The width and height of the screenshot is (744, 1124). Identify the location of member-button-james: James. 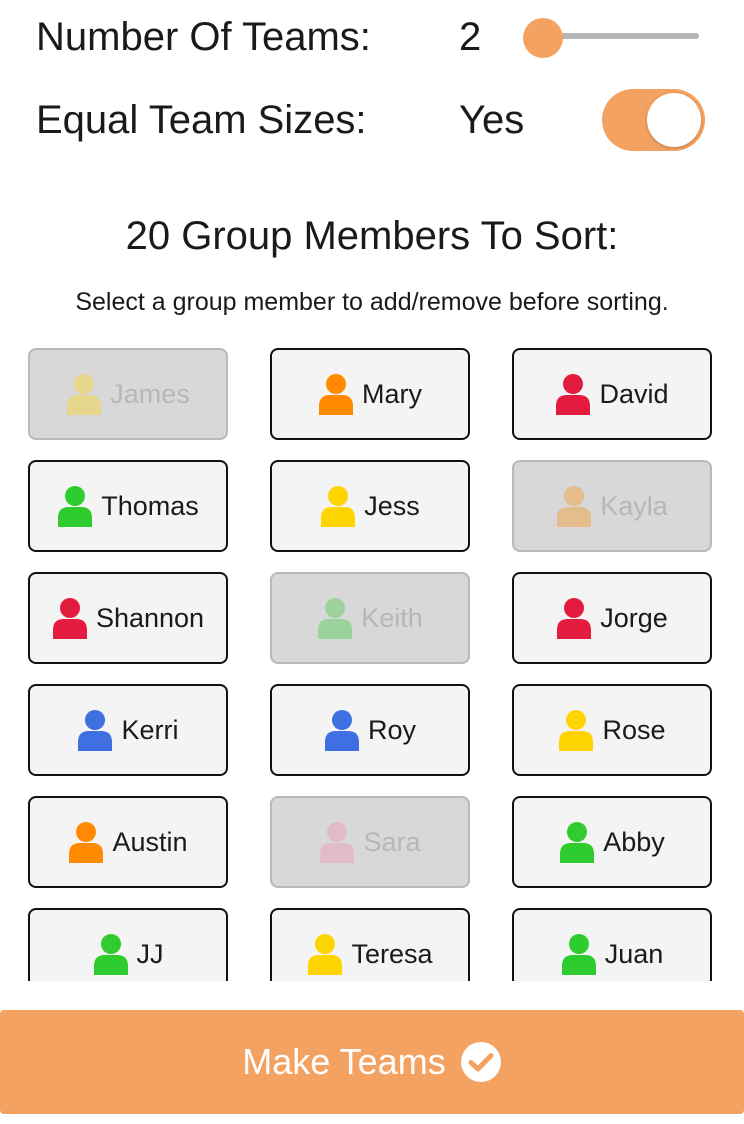
(128, 394).